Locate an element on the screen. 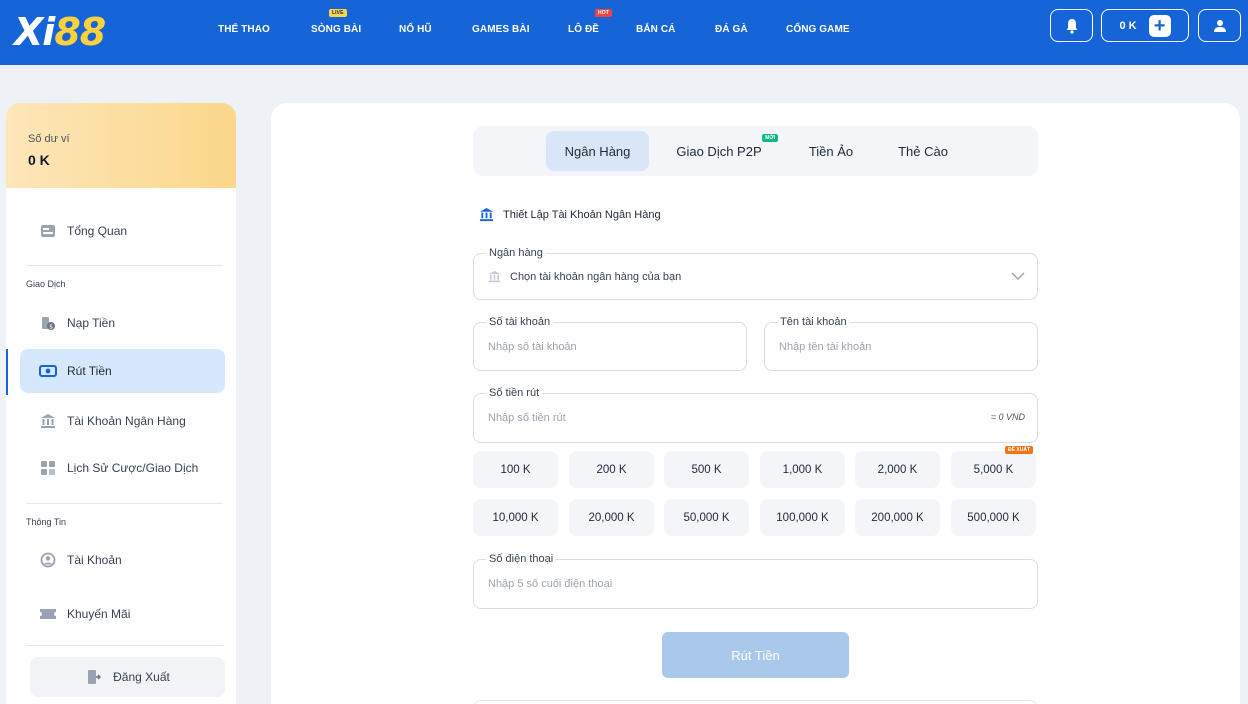 The image size is (1248, 704). nav-slots: NỔ HŨ is located at coordinates (415, 29).